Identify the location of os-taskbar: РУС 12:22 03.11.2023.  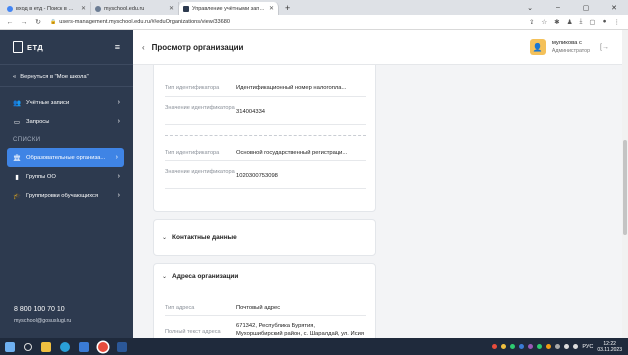
(314, 346).